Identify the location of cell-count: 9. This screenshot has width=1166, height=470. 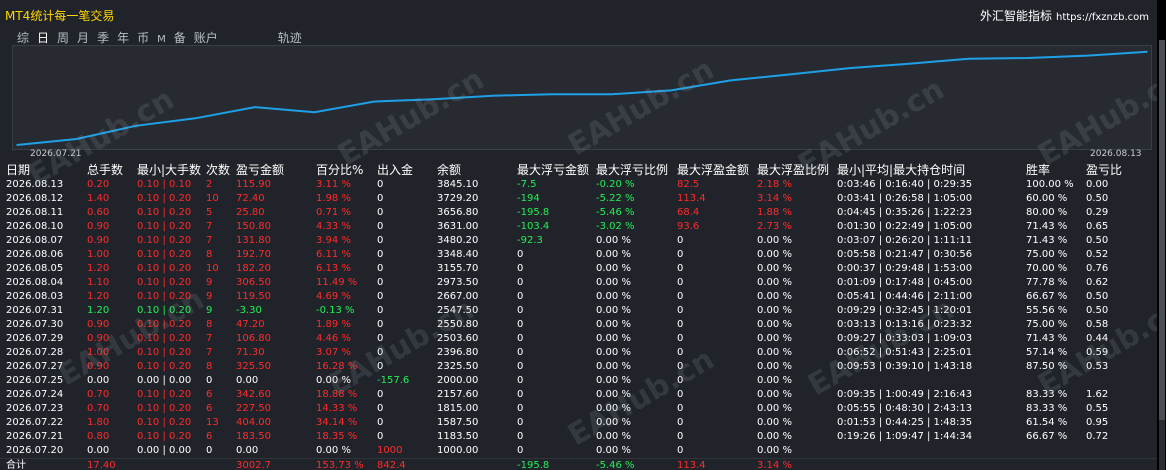
(209, 310).